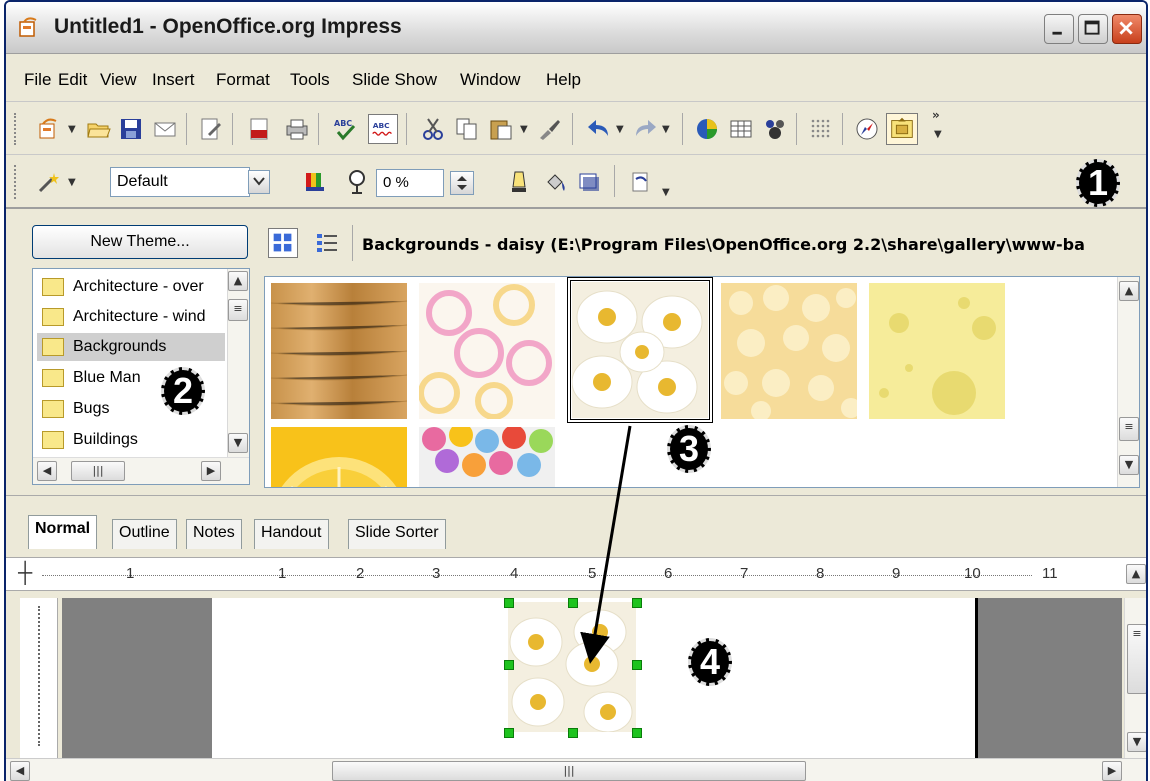 Image resolution: width=1150 pixels, height=781 pixels. What do you see at coordinates (259, 182) in the screenshot?
I see `style-combo-button` at bounding box center [259, 182].